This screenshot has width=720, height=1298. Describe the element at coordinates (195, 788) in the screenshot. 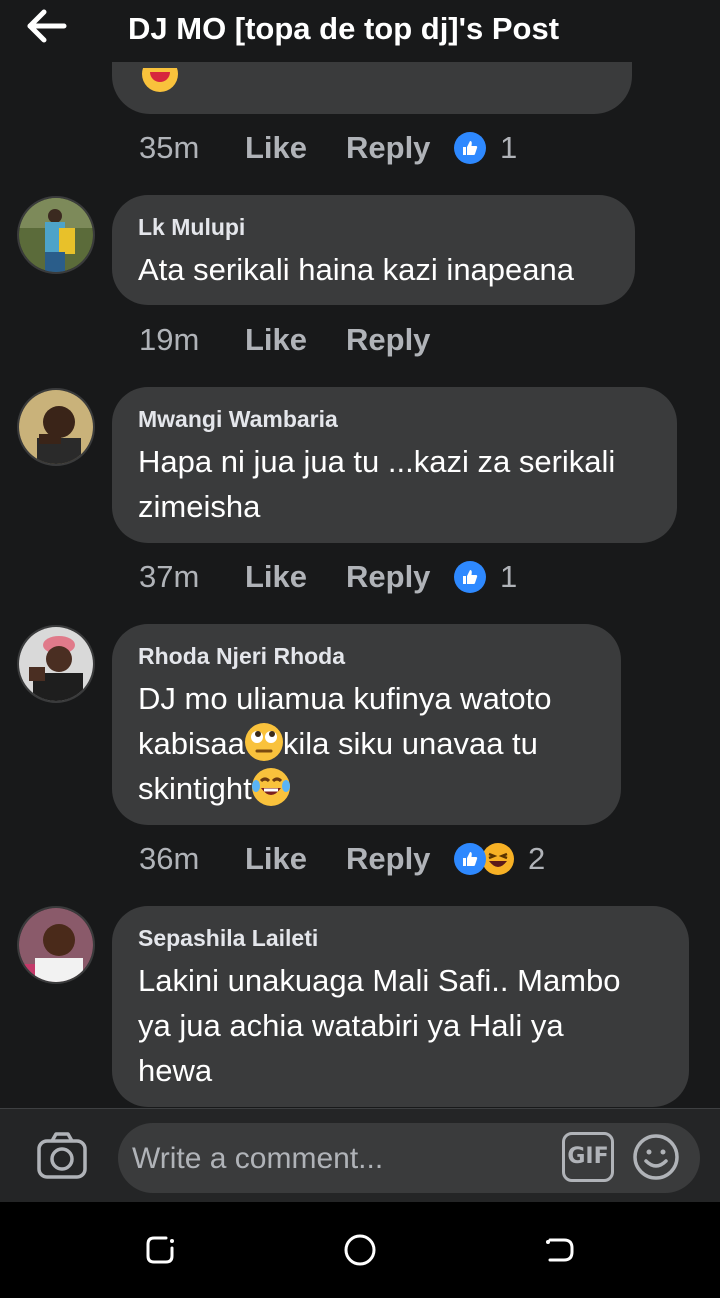

I see `text-segment: skintight` at that location.